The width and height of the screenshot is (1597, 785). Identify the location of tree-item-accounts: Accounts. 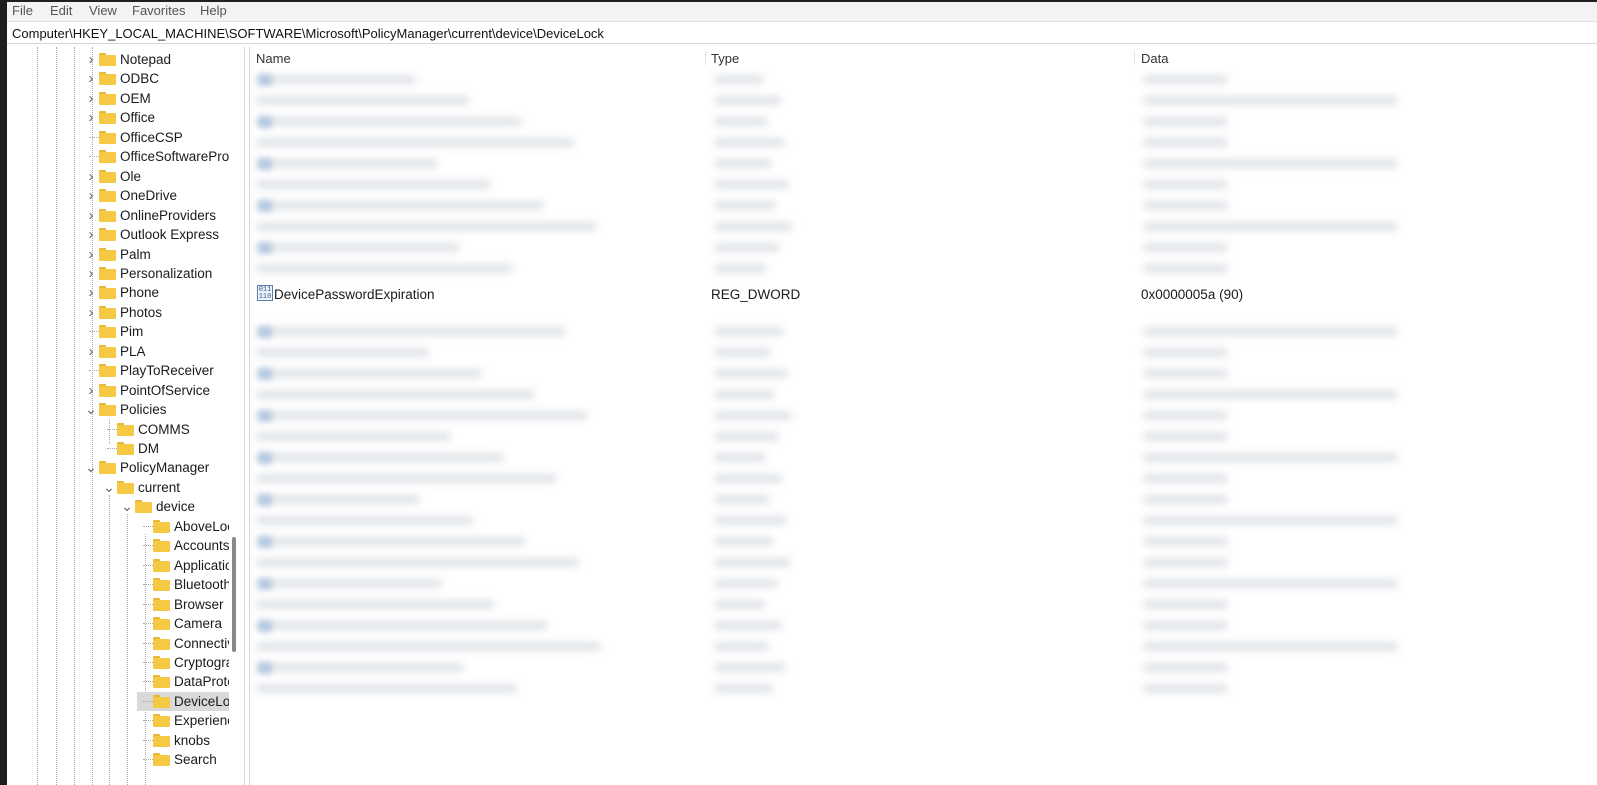
(183, 545).